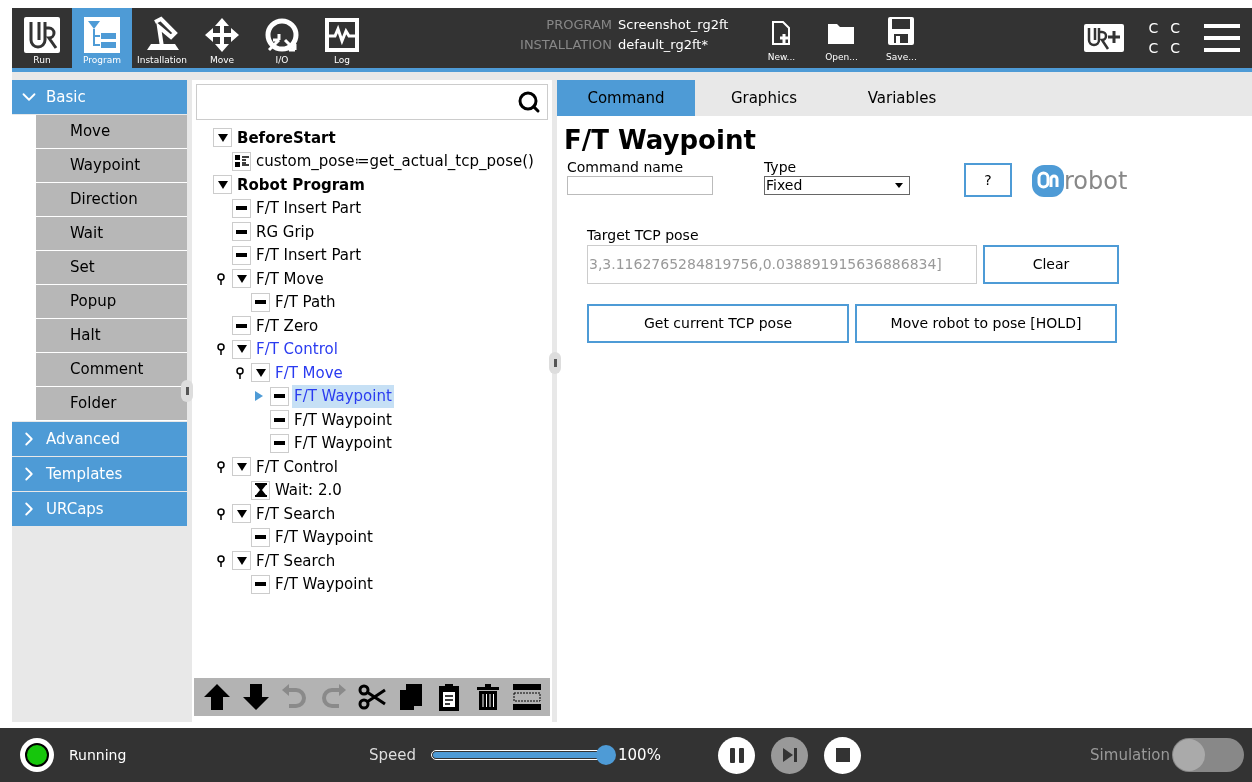  Describe the element at coordinates (1208, 755) in the screenshot. I see `simulation-toggle` at that location.